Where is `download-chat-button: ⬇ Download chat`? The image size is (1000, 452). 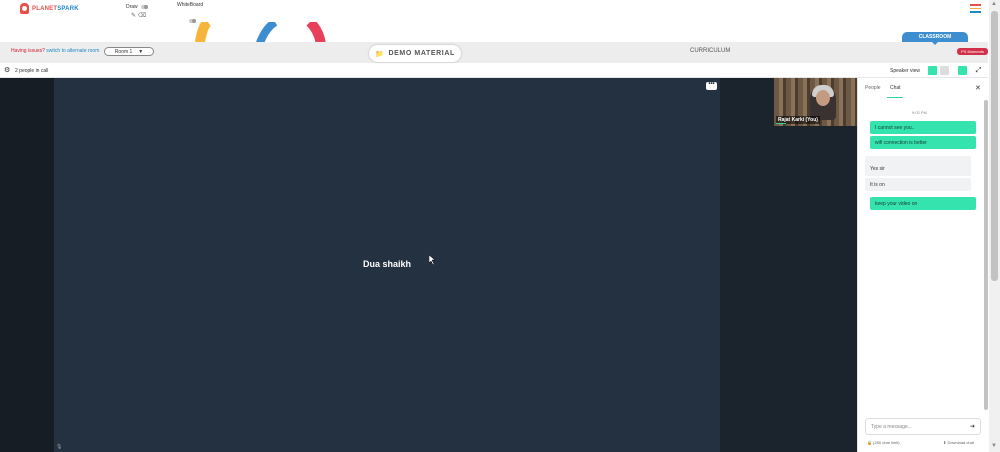
download-chat-button: ⬇ Download chat is located at coordinates (958, 442).